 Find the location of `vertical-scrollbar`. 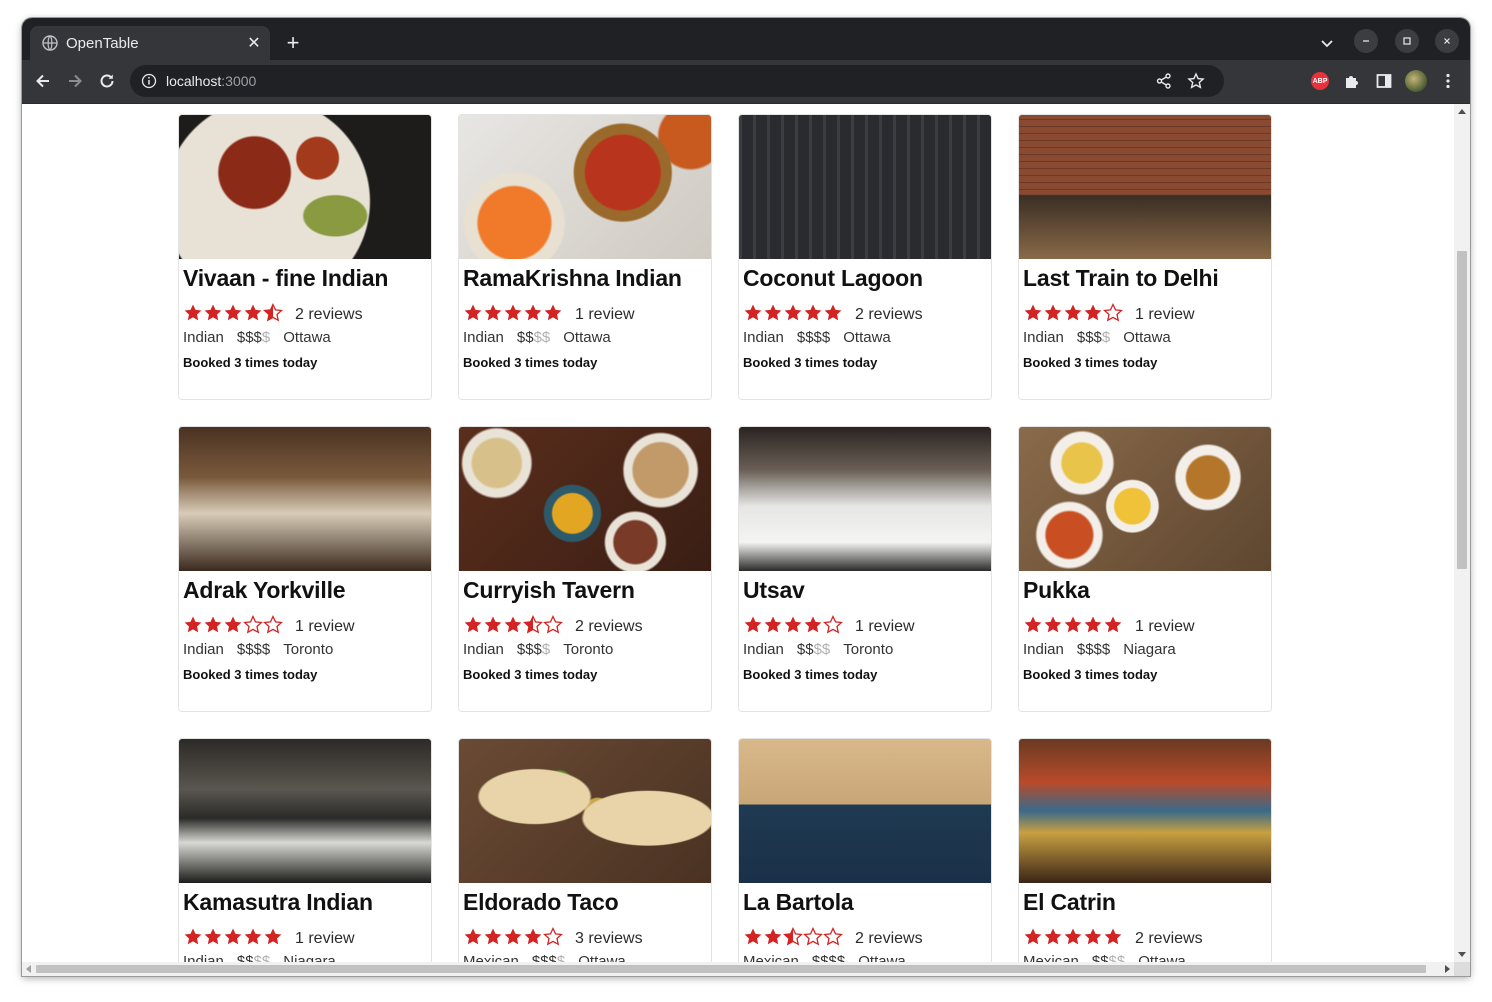

vertical-scrollbar is located at coordinates (1462, 533).